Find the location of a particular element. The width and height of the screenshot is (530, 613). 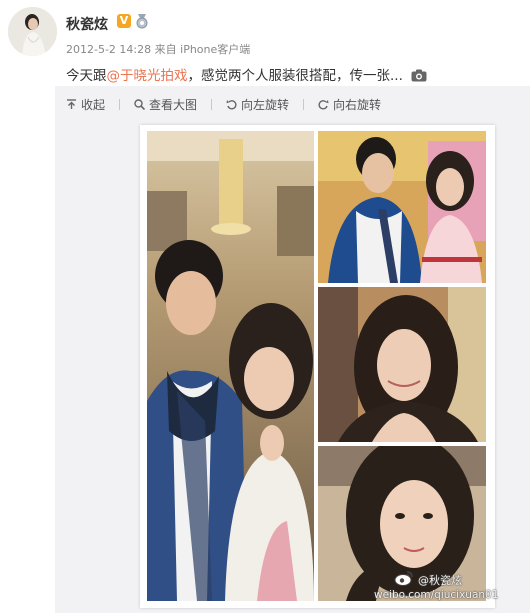

post-text-before: 今天跟 is located at coordinates (86, 76).